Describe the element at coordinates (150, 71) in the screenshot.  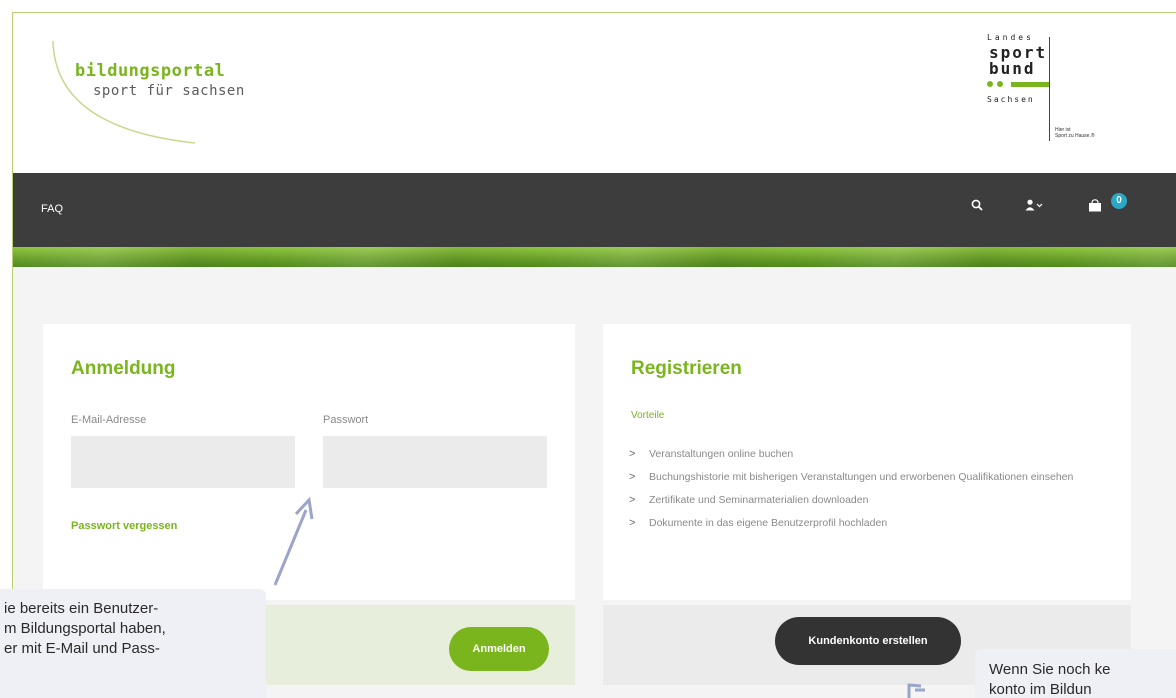
I see `logo-title: bildungsportal` at that location.